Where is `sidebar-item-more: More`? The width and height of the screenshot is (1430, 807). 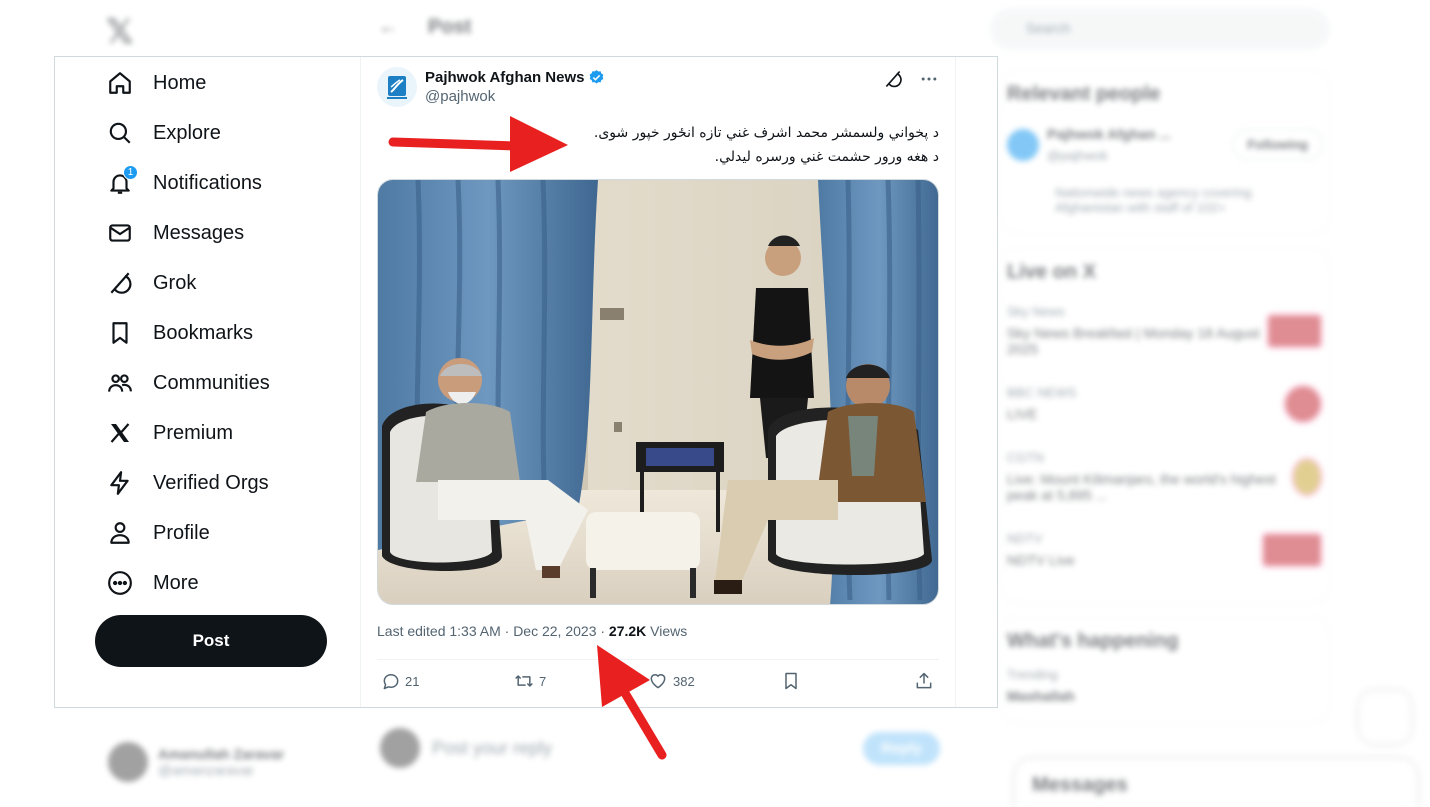 sidebar-item-more: More is located at coordinates (153, 583).